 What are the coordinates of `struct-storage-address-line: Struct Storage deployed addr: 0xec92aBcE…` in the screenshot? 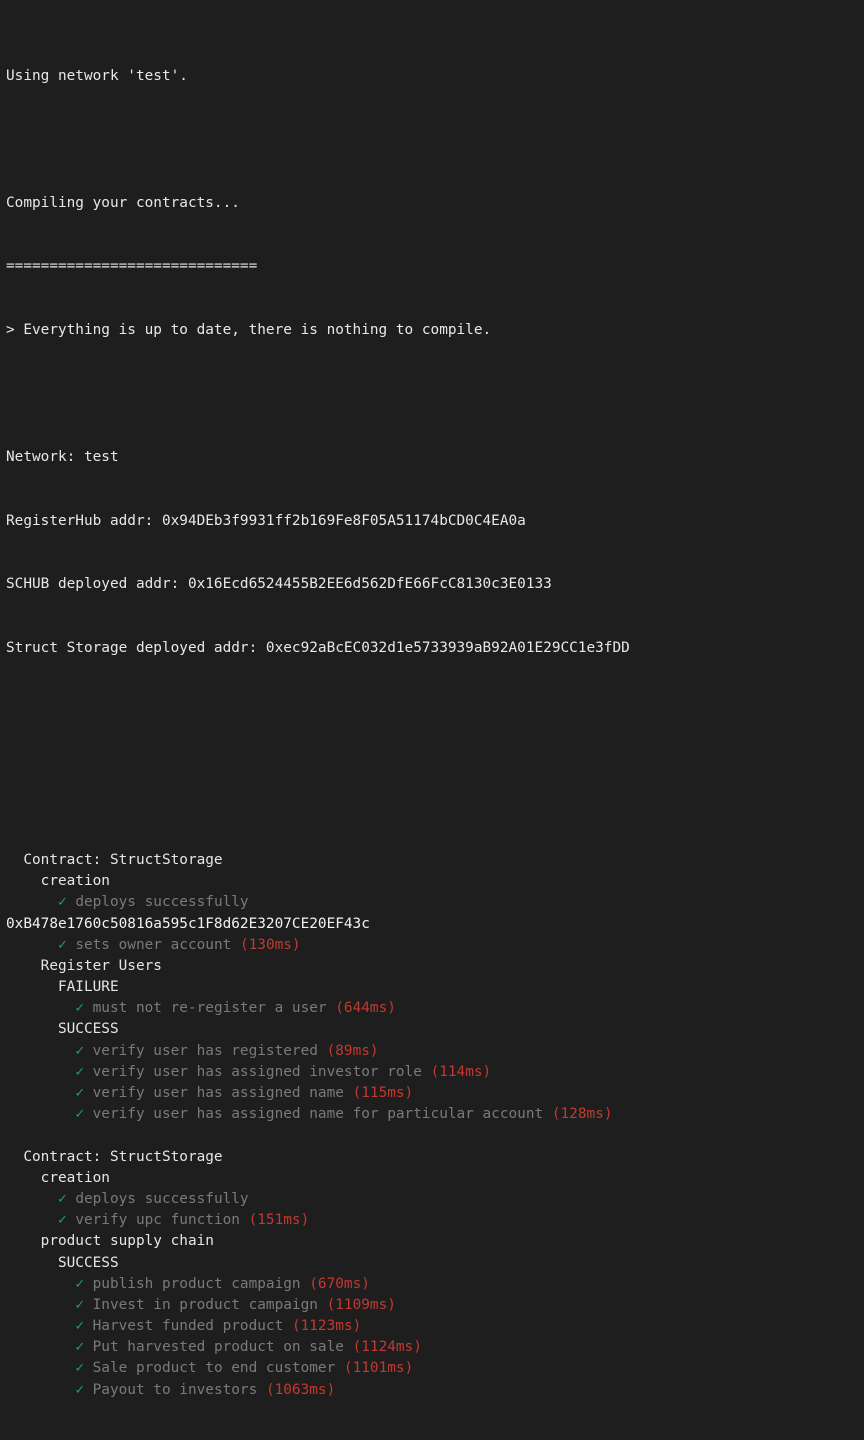 It's located at (318, 647).